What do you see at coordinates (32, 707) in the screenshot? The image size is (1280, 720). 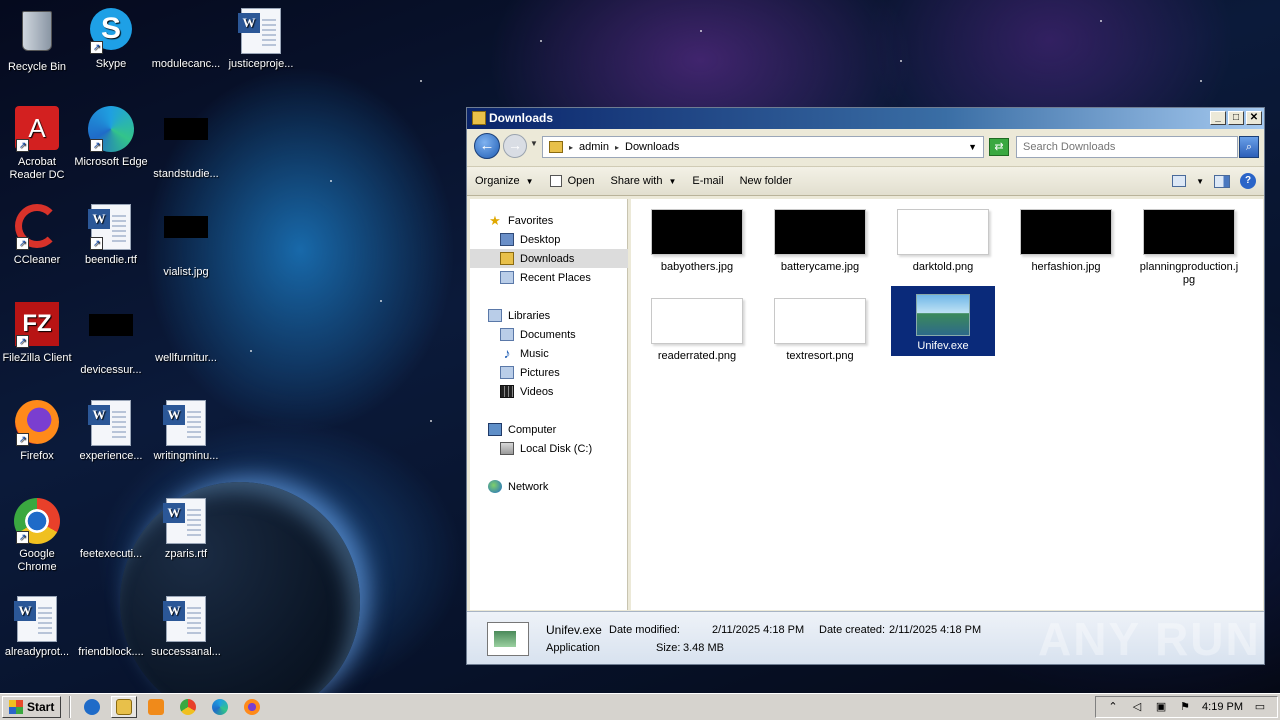 I see `start-button: Start` at bounding box center [32, 707].